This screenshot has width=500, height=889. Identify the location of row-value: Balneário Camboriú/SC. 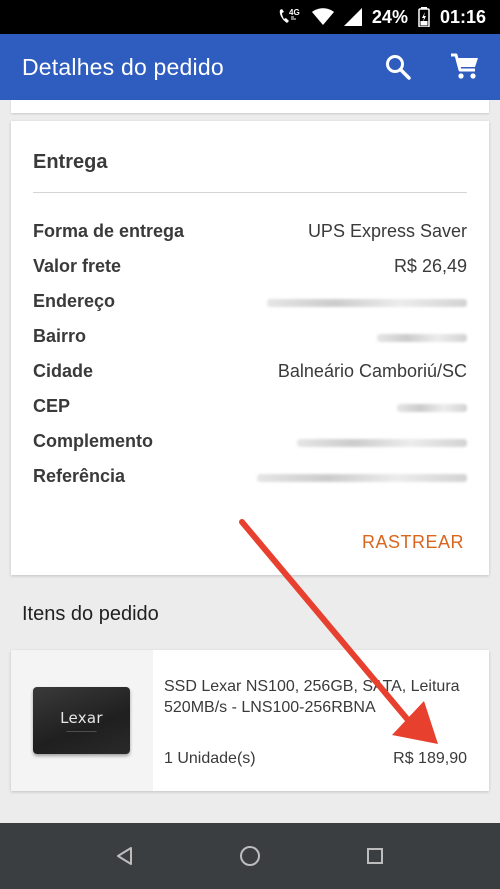
(372, 370).